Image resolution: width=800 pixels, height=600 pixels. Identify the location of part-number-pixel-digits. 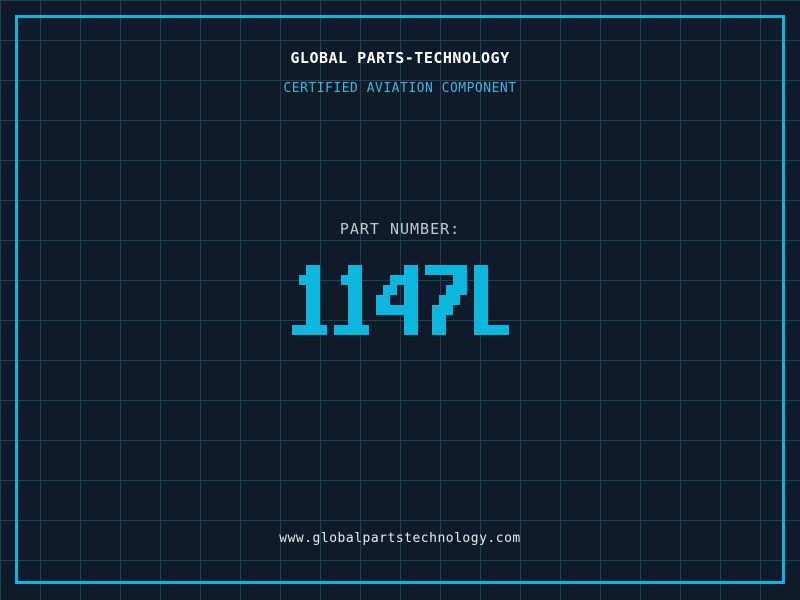
(400, 300).